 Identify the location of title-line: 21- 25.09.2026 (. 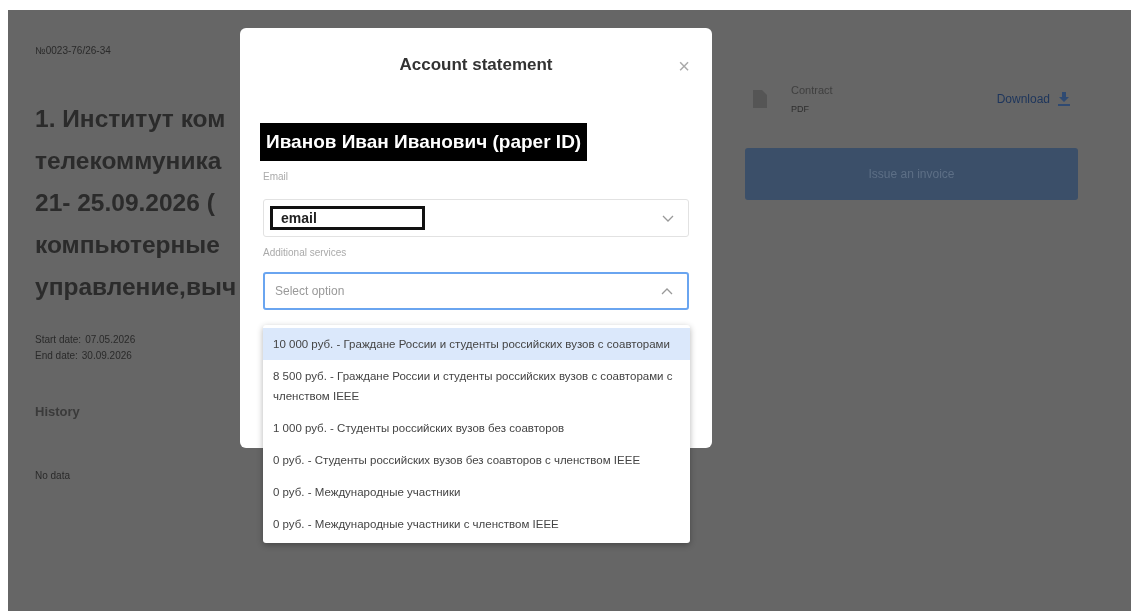
(125, 203).